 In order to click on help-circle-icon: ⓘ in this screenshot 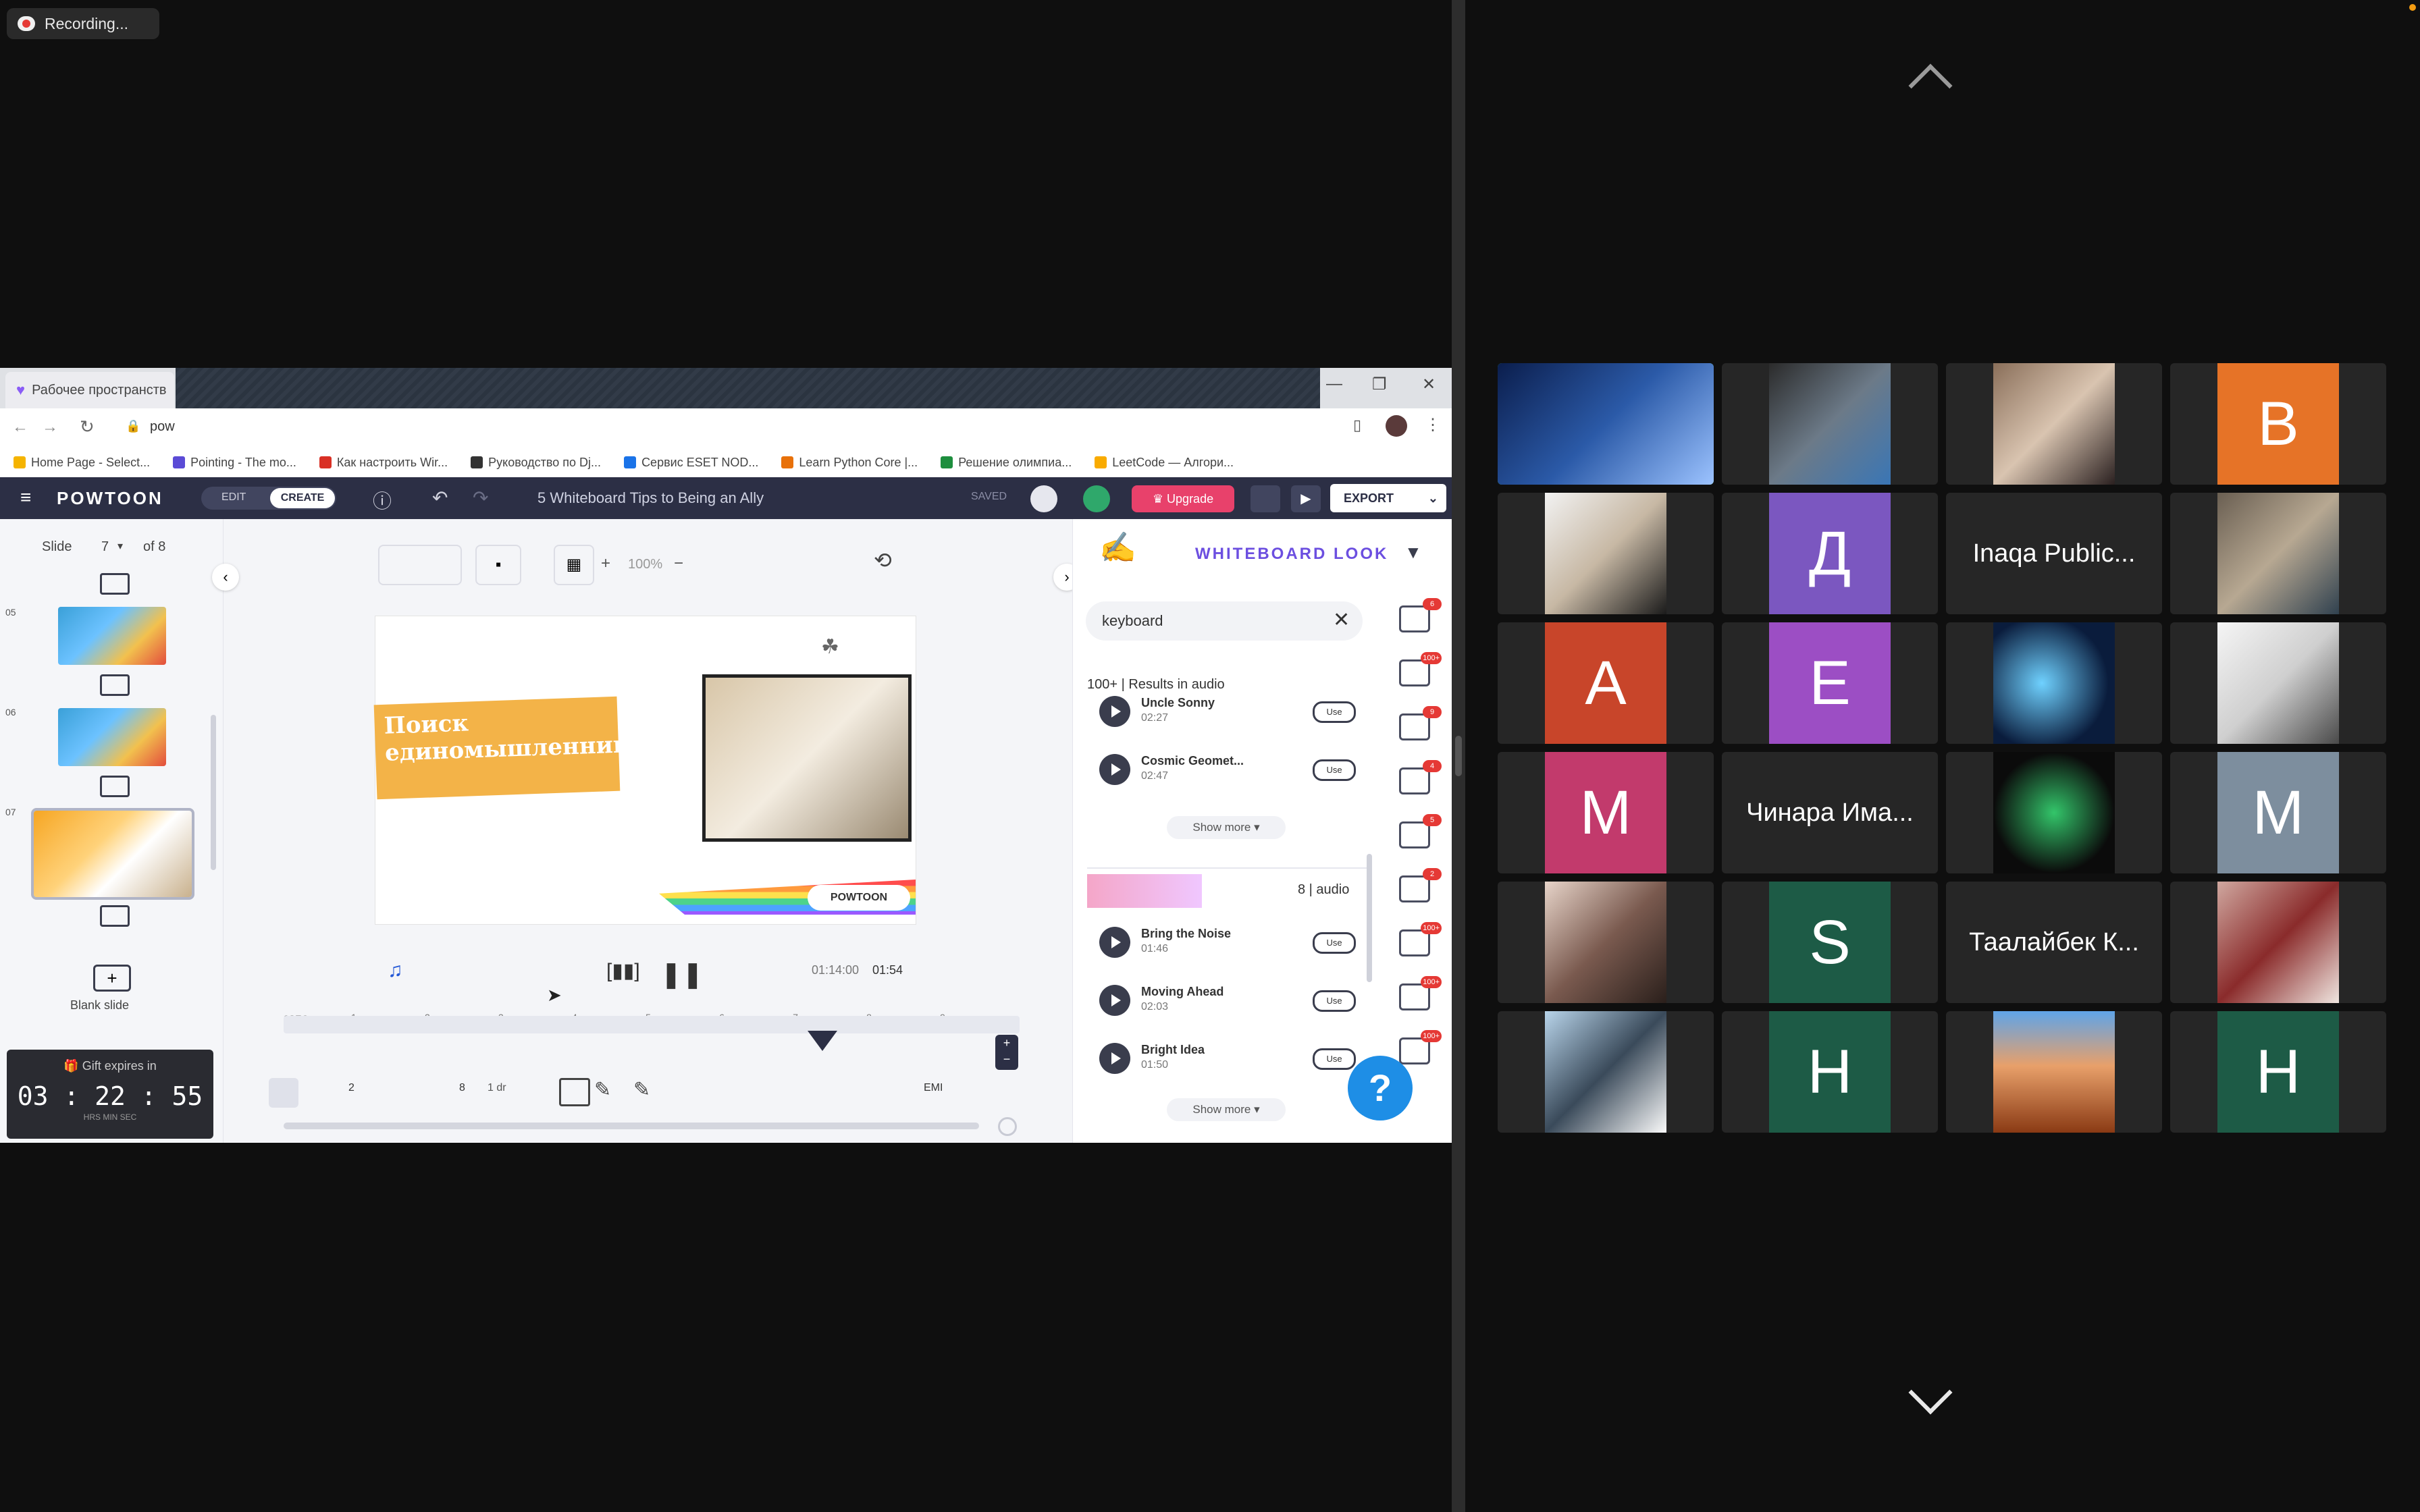, I will do `click(382, 500)`.